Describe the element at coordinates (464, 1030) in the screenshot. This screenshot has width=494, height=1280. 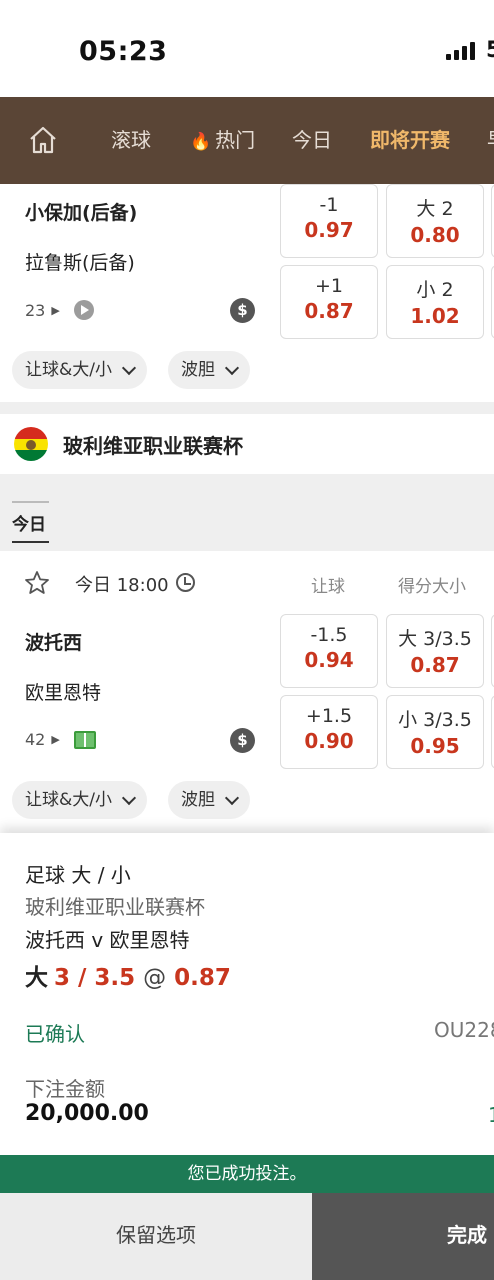
I see `bet-reference: OU228` at that location.